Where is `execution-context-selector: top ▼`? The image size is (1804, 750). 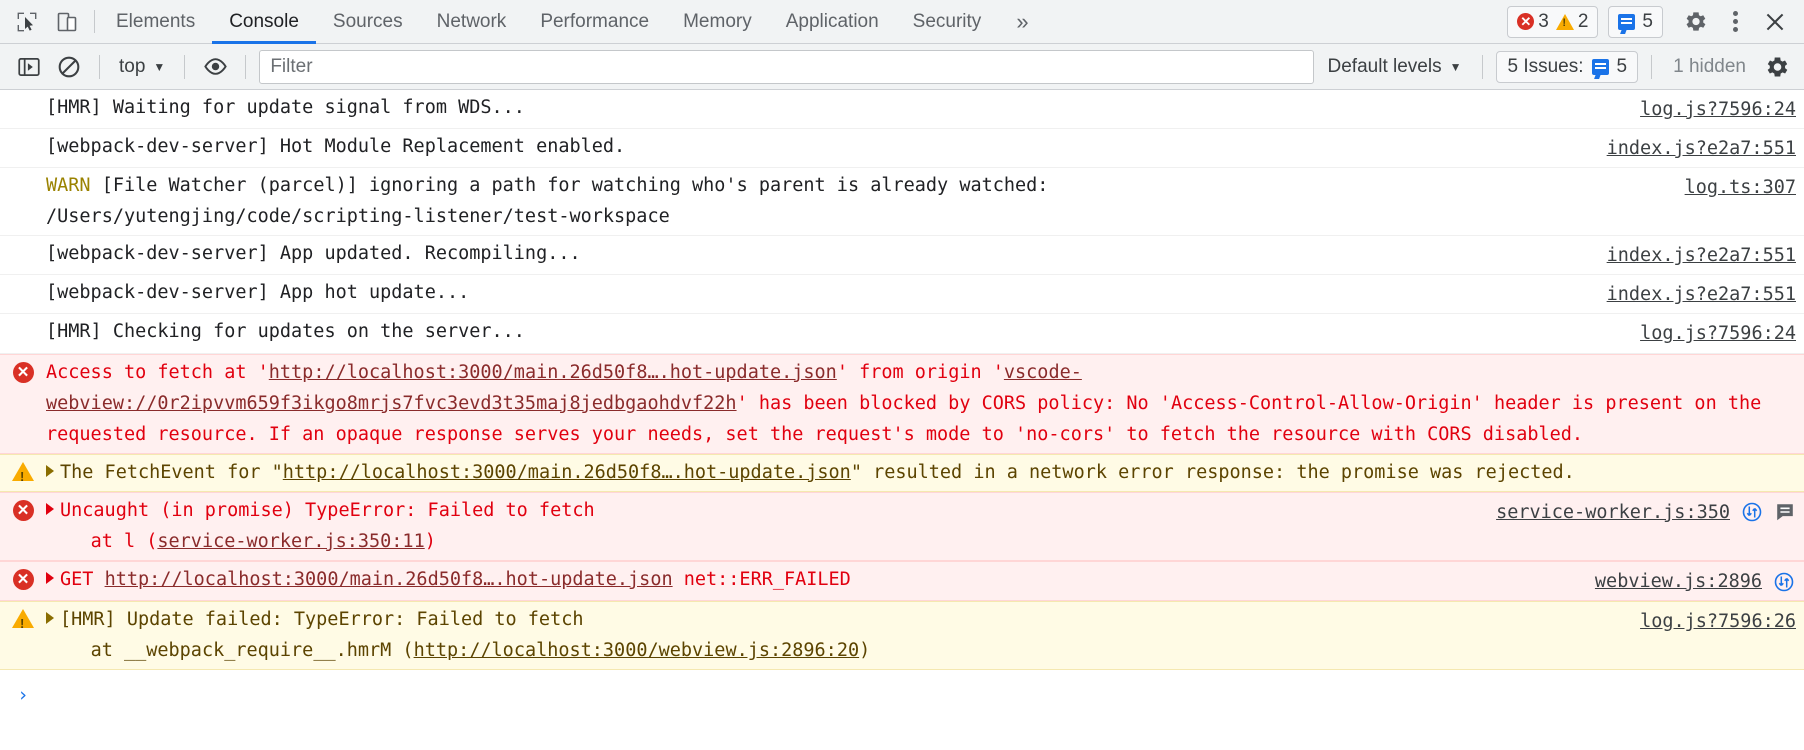
execution-context-selector: top ▼ is located at coordinates (142, 67).